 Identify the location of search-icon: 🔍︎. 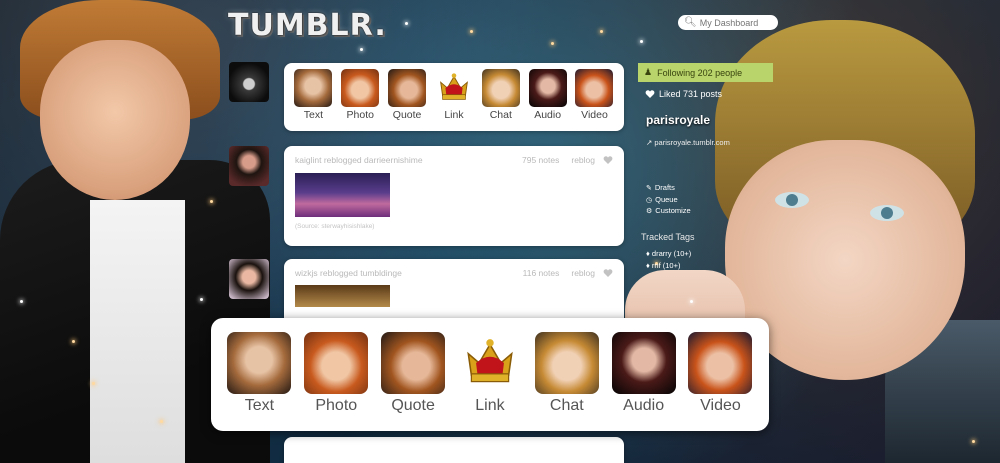
(690, 22).